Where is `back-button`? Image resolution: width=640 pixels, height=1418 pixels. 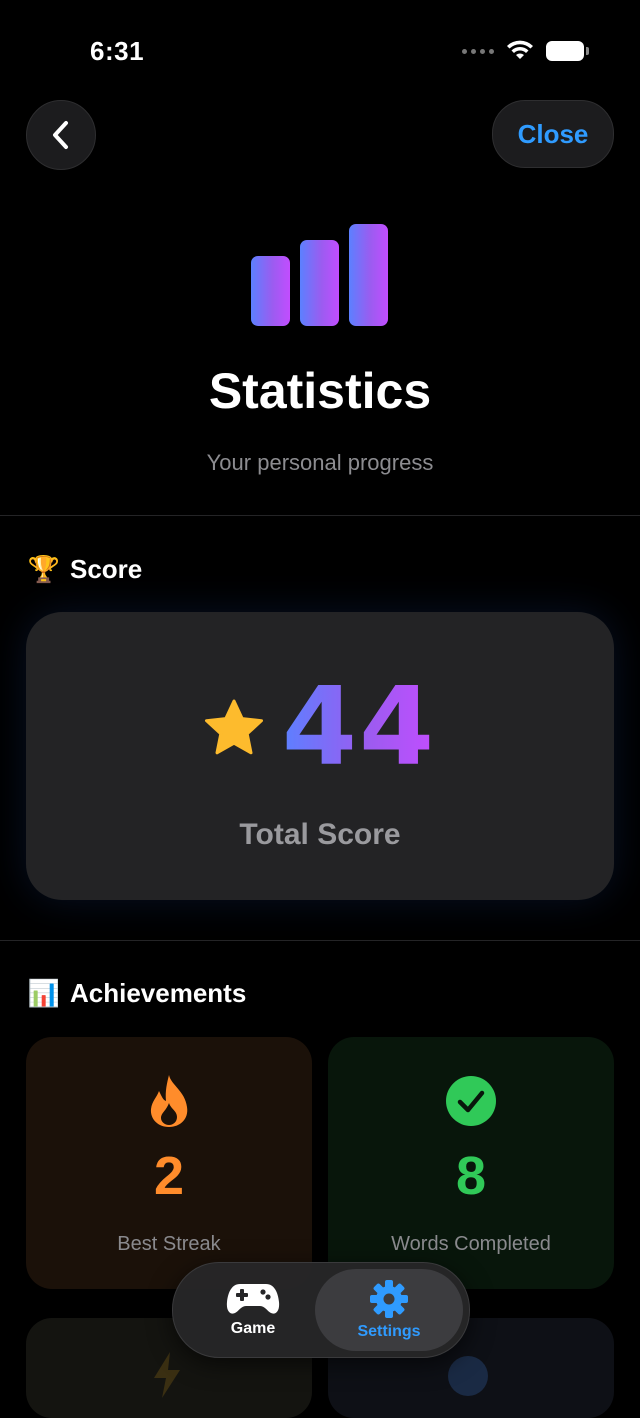 back-button is located at coordinates (61, 135).